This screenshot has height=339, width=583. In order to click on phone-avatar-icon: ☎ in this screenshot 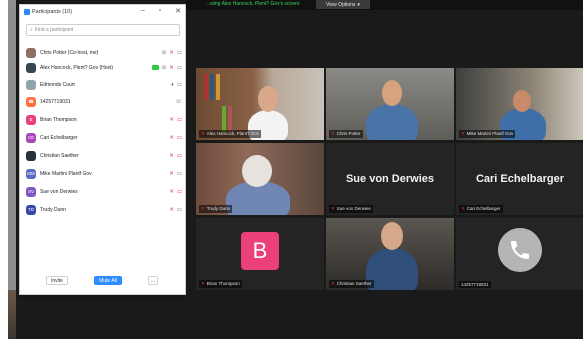, I will do `click(31, 101)`.